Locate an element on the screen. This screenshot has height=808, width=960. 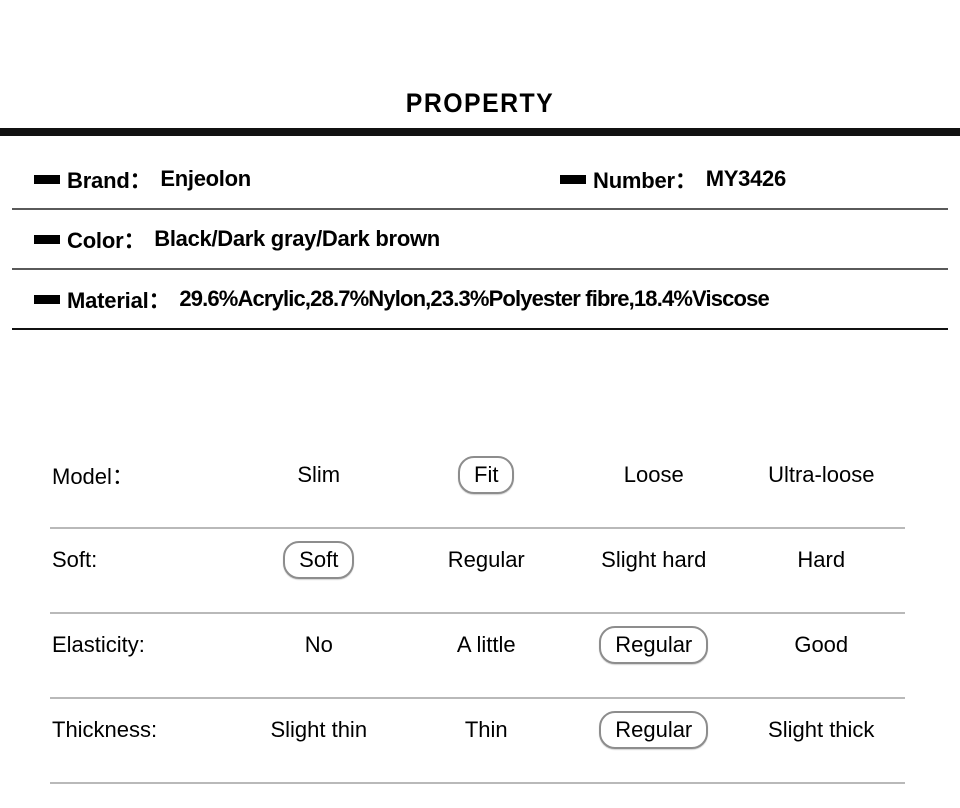
option-label: Good is located at coordinates (821, 644).